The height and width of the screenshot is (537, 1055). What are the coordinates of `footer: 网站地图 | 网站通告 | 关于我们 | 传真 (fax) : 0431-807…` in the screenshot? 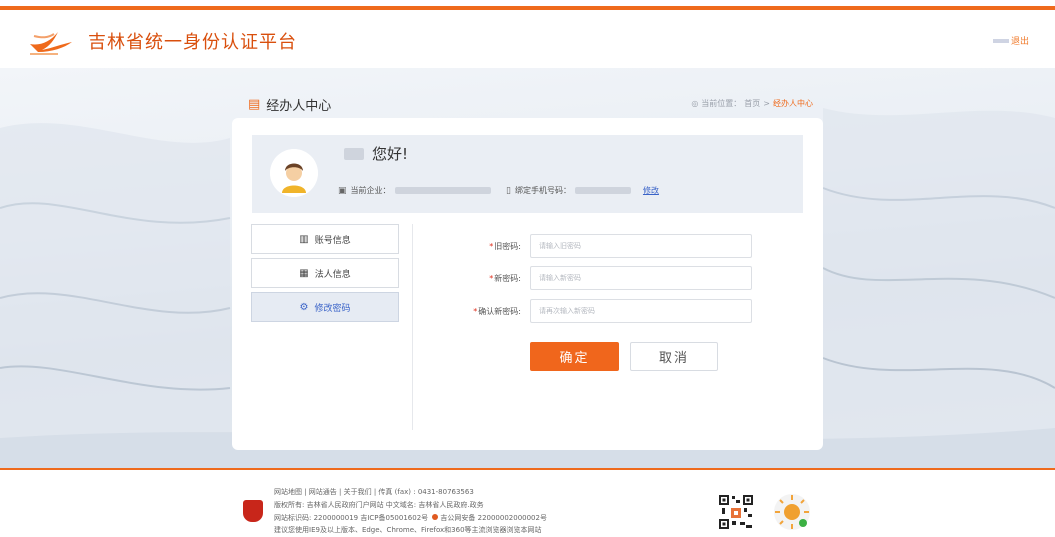 It's located at (527, 502).